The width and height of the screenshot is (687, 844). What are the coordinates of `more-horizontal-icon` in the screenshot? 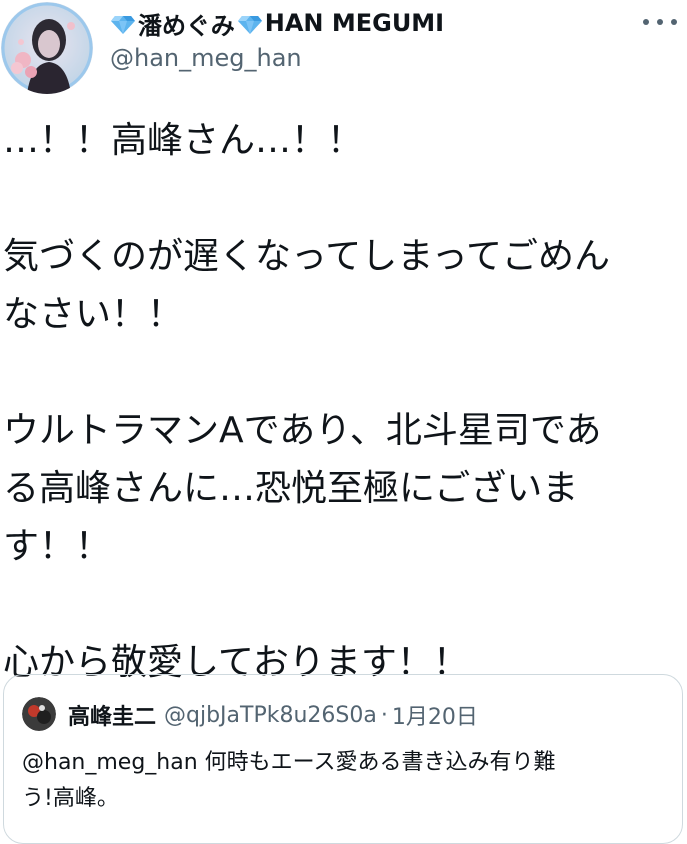 It's located at (660, 22).